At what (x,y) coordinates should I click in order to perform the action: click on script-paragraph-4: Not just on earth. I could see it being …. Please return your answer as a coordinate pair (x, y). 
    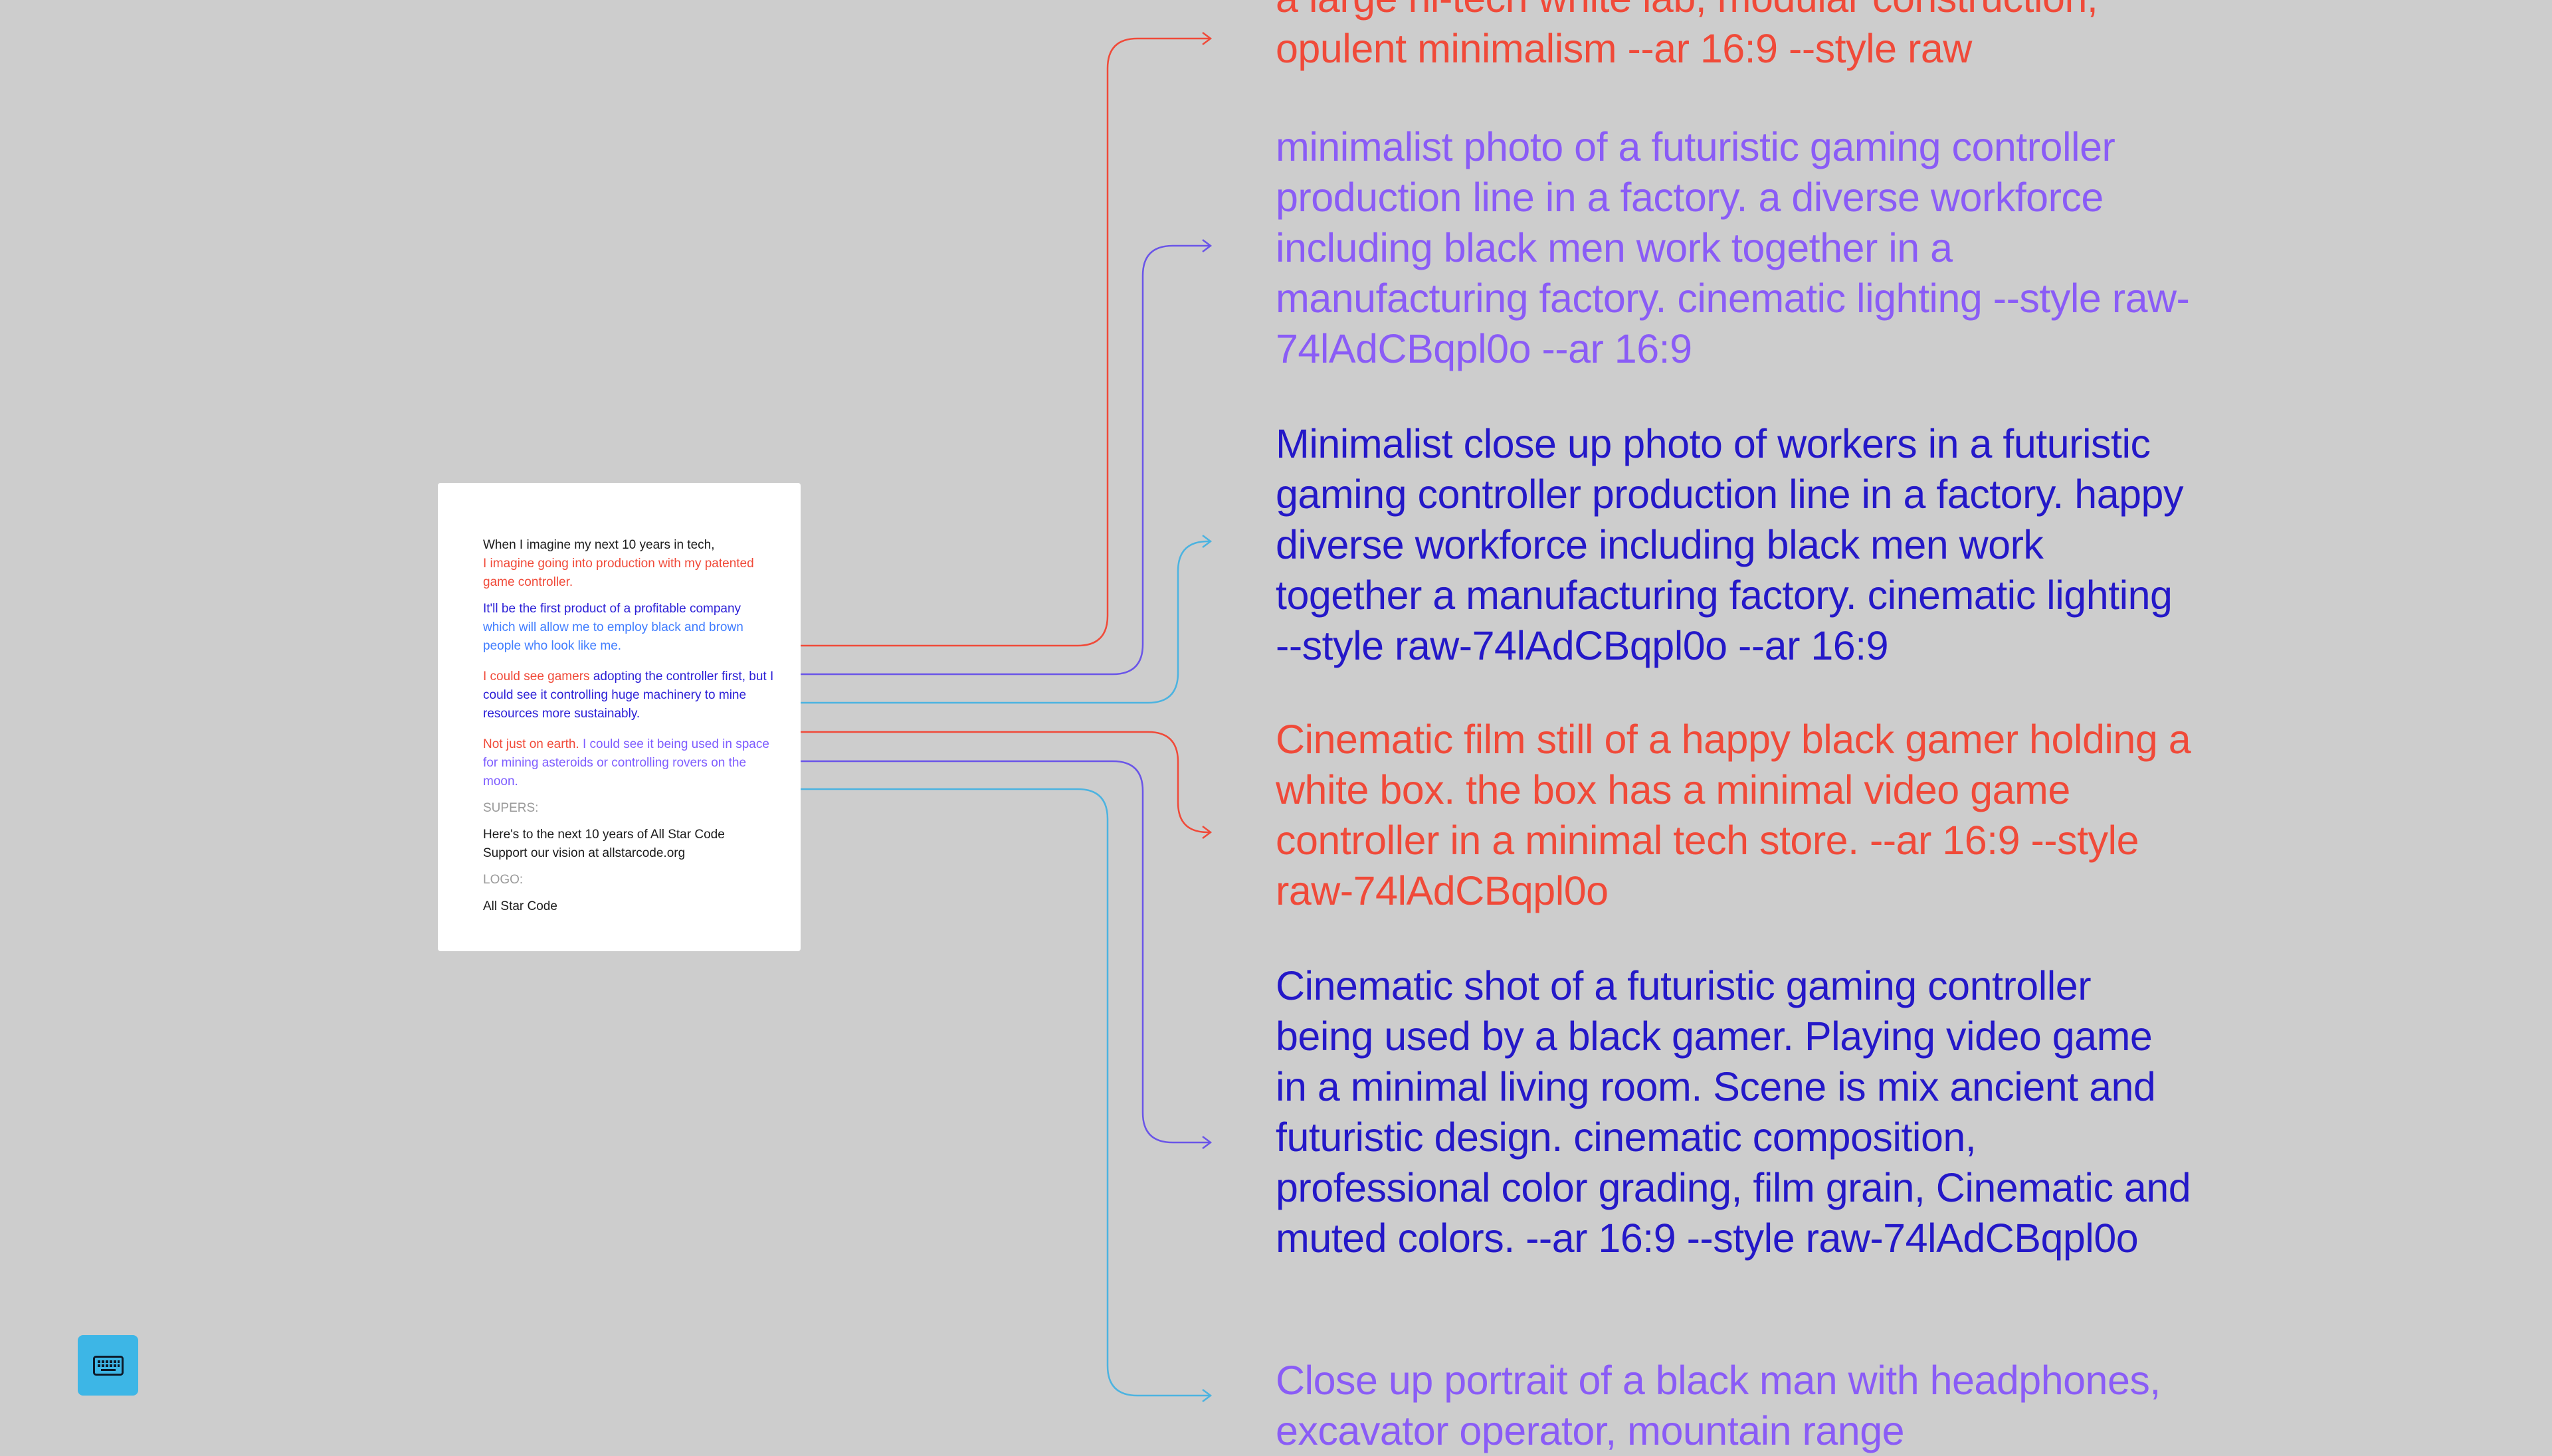
    Looking at the image, I should click on (628, 763).